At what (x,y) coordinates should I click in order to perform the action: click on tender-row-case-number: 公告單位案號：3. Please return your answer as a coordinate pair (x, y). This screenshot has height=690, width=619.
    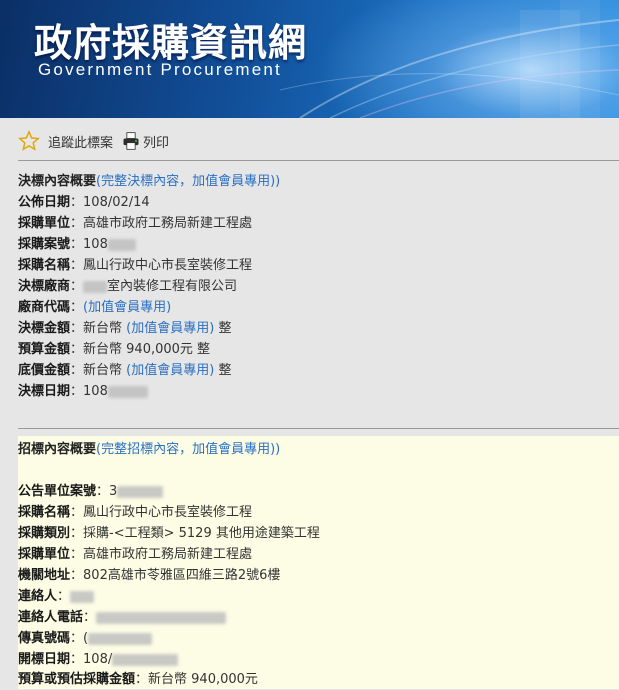
    Looking at the image, I should click on (91, 492).